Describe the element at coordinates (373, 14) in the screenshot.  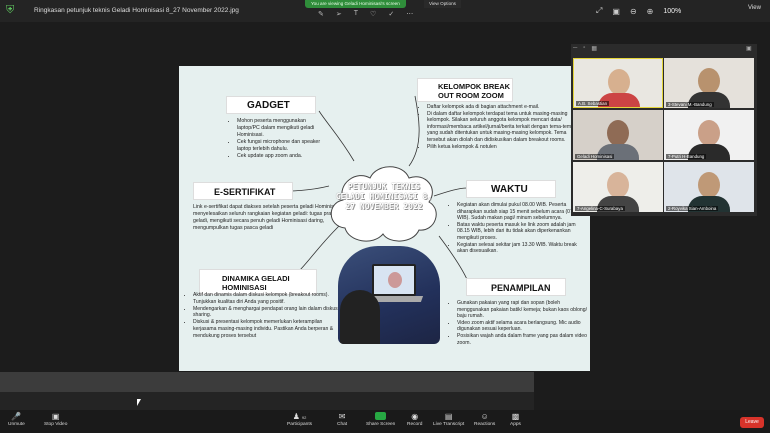
I see `heart-icon: ♡` at that location.